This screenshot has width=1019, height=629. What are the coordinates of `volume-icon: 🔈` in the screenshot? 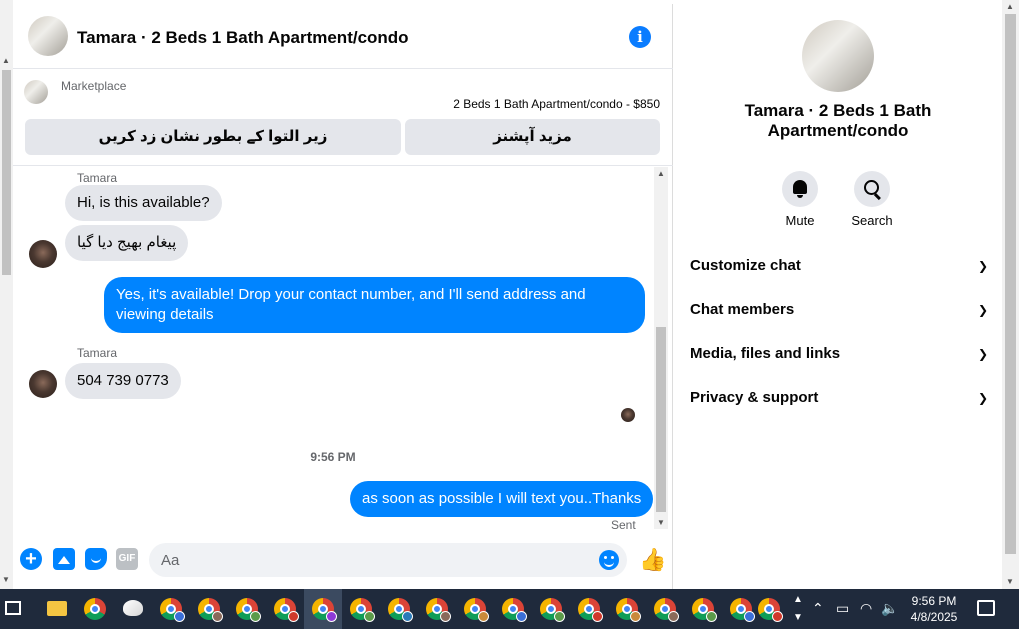 It's located at (889, 608).